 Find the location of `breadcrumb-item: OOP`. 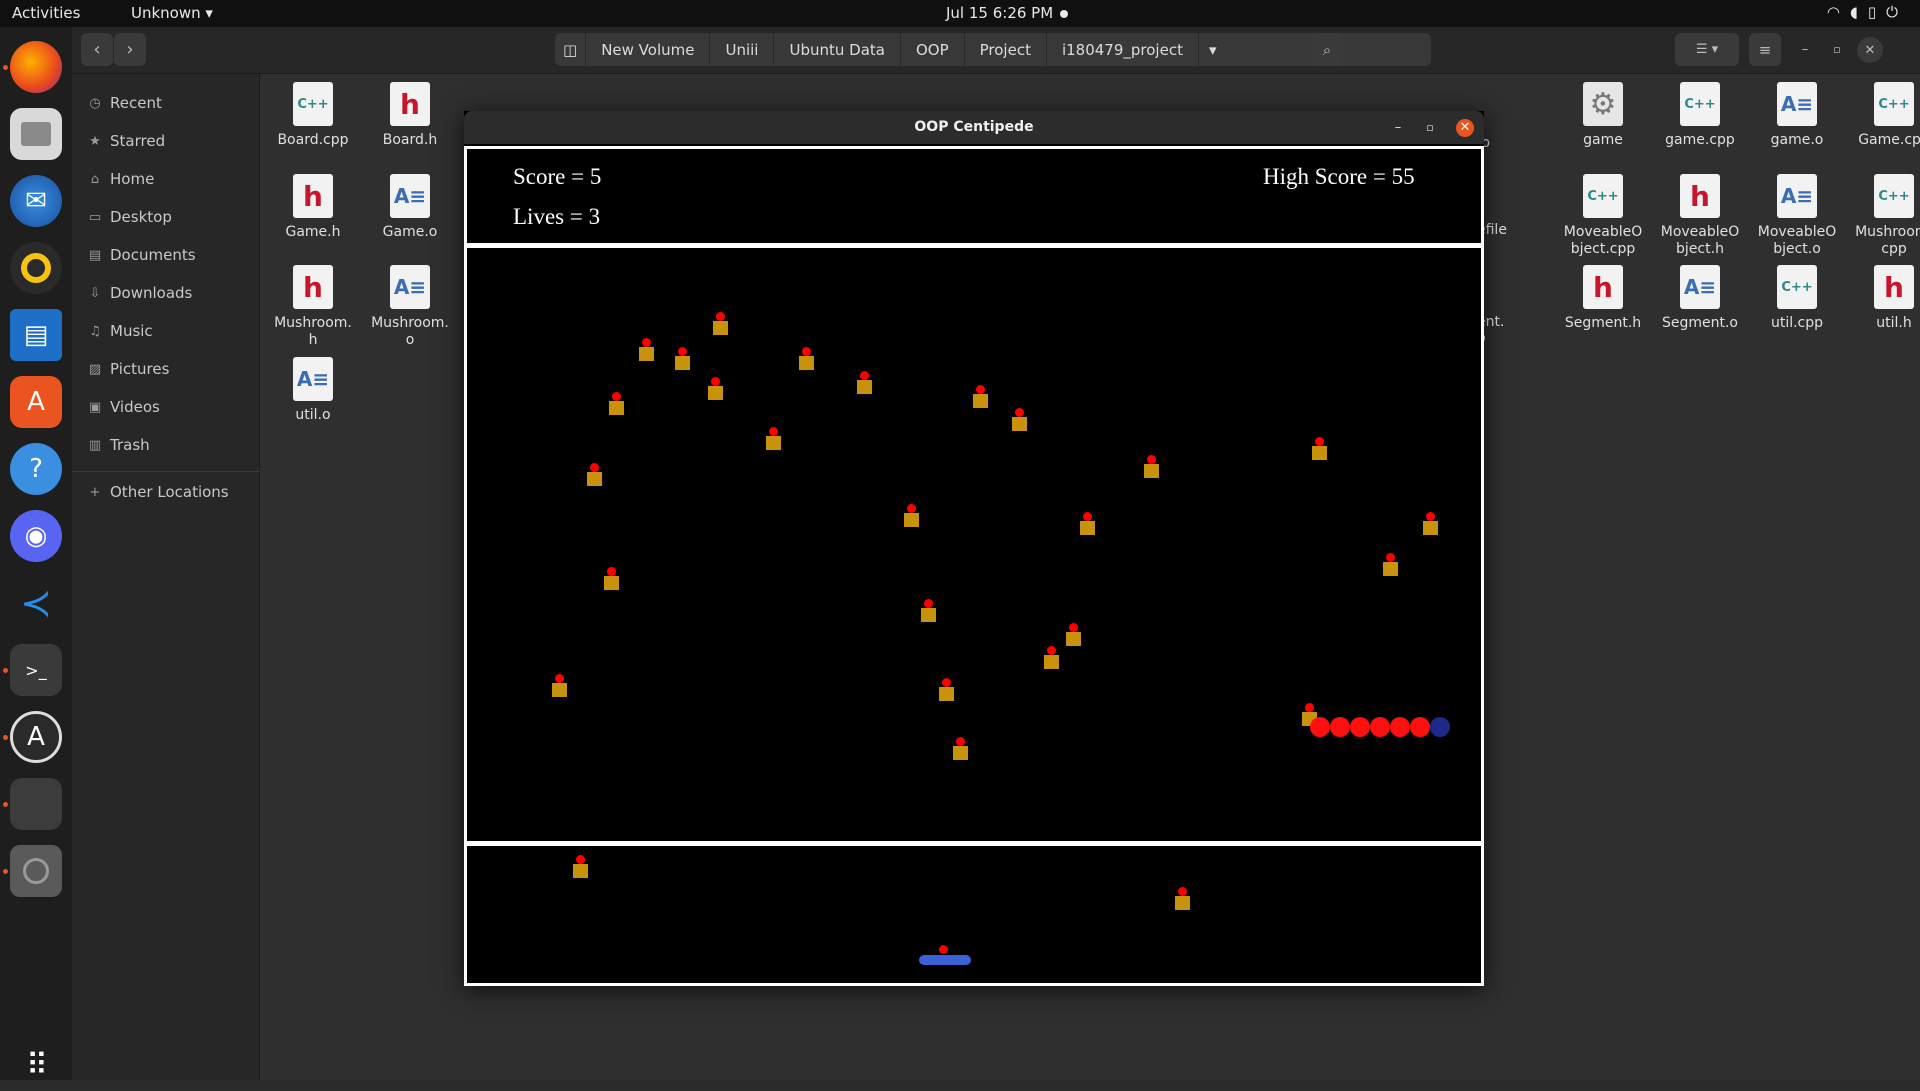

breadcrumb-item: OOP is located at coordinates (933, 49).